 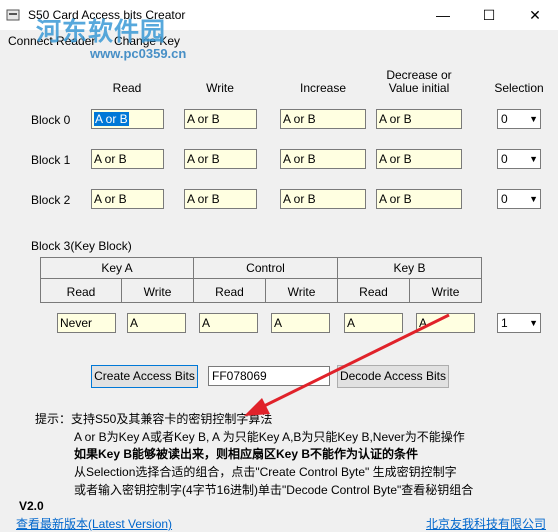 I want to click on annotation-arrow-icon, so click(x=347, y=364).